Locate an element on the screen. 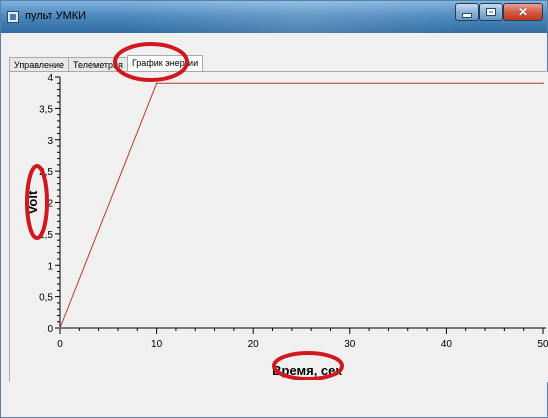 The height and width of the screenshot is (418, 548). window-controls: ✕ is located at coordinates (499, 12).